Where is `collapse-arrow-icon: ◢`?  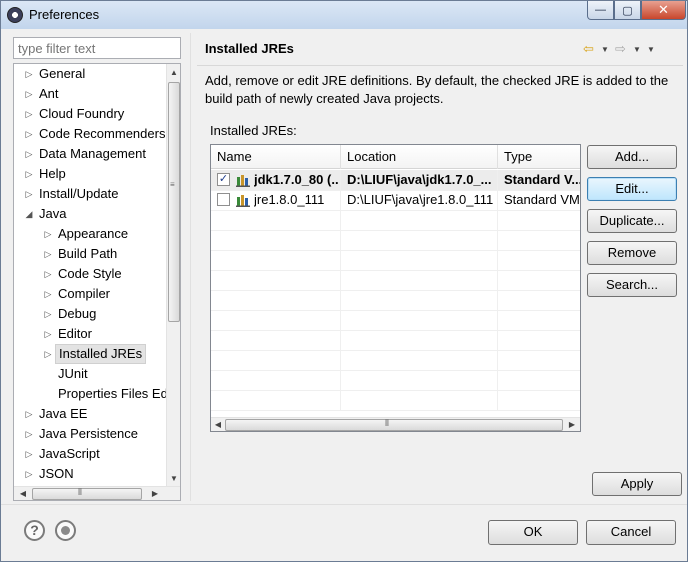 collapse-arrow-icon: ◢ is located at coordinates (29, 214).